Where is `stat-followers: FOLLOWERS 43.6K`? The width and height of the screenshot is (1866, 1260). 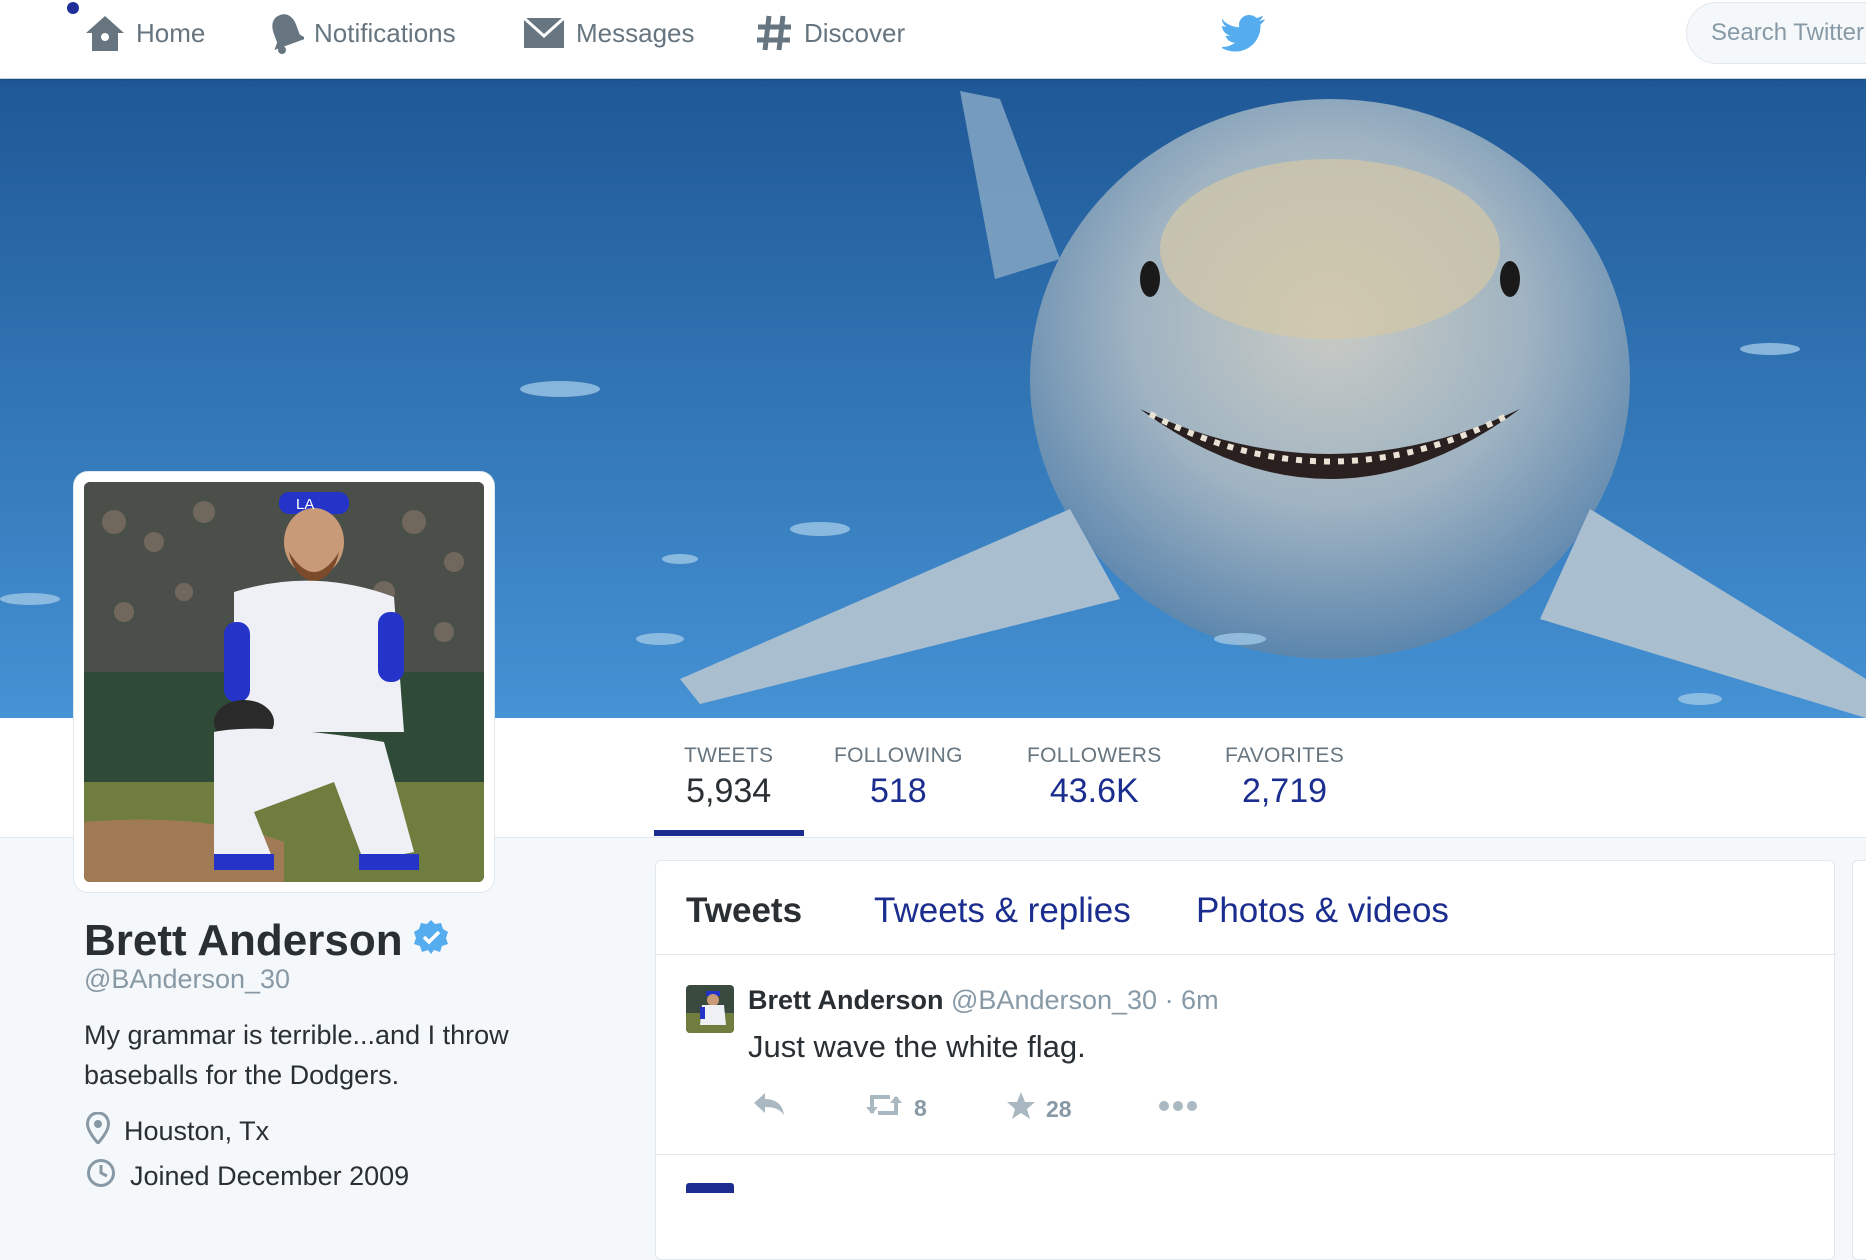
stat-followers: FOLLOWERS 43.6K is located at coordinates (1094, 777).